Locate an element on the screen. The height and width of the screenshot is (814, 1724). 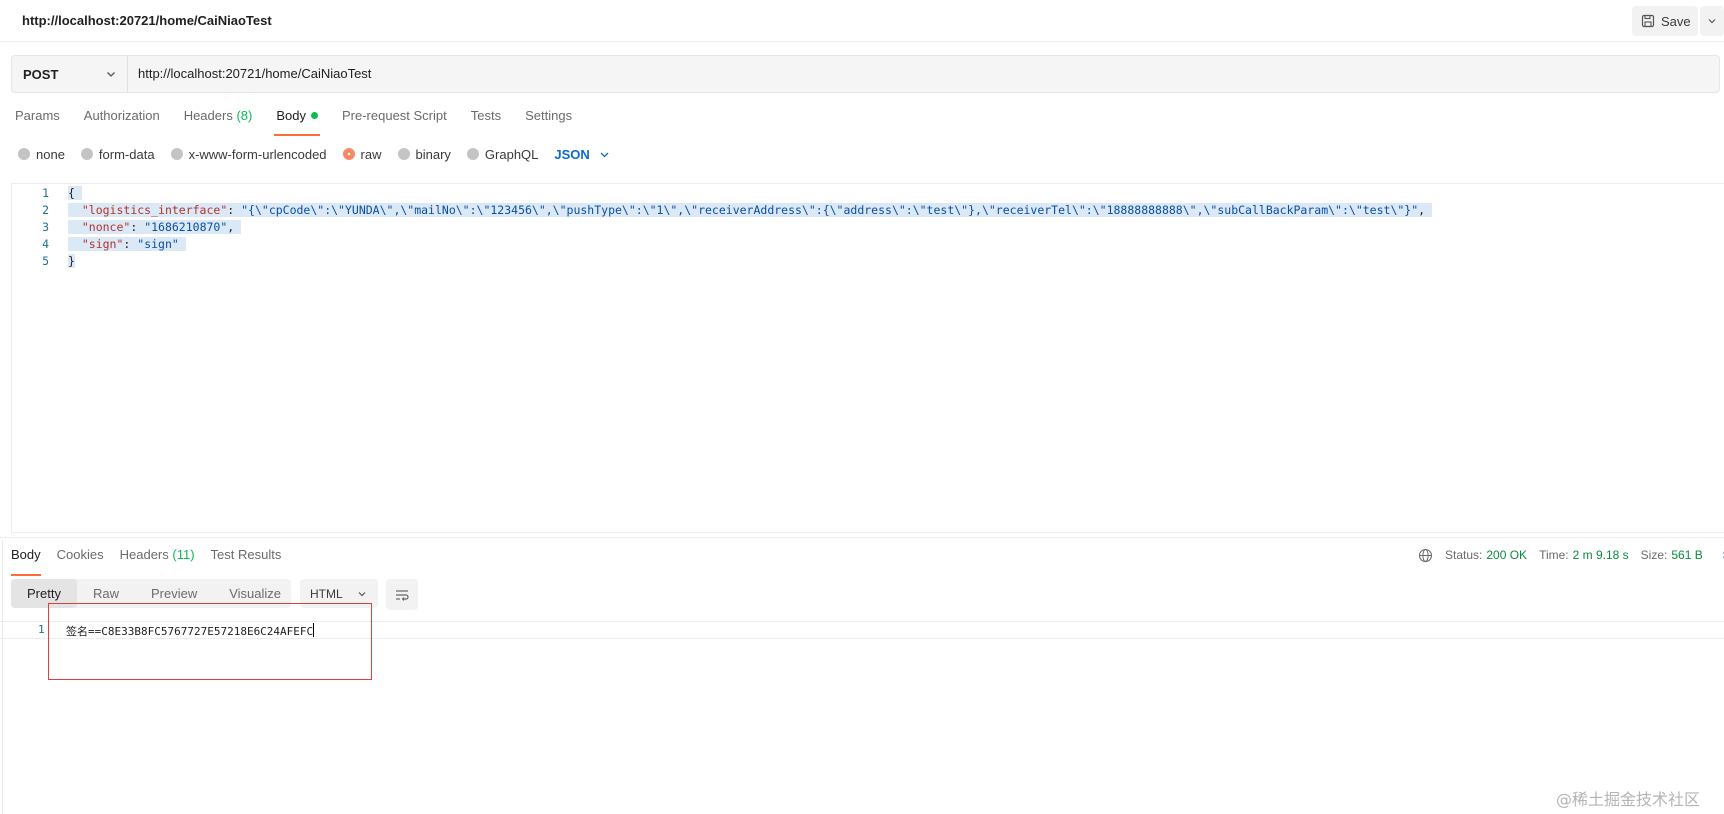
json-value: "1686210870" is located at coordinates (186, 227).